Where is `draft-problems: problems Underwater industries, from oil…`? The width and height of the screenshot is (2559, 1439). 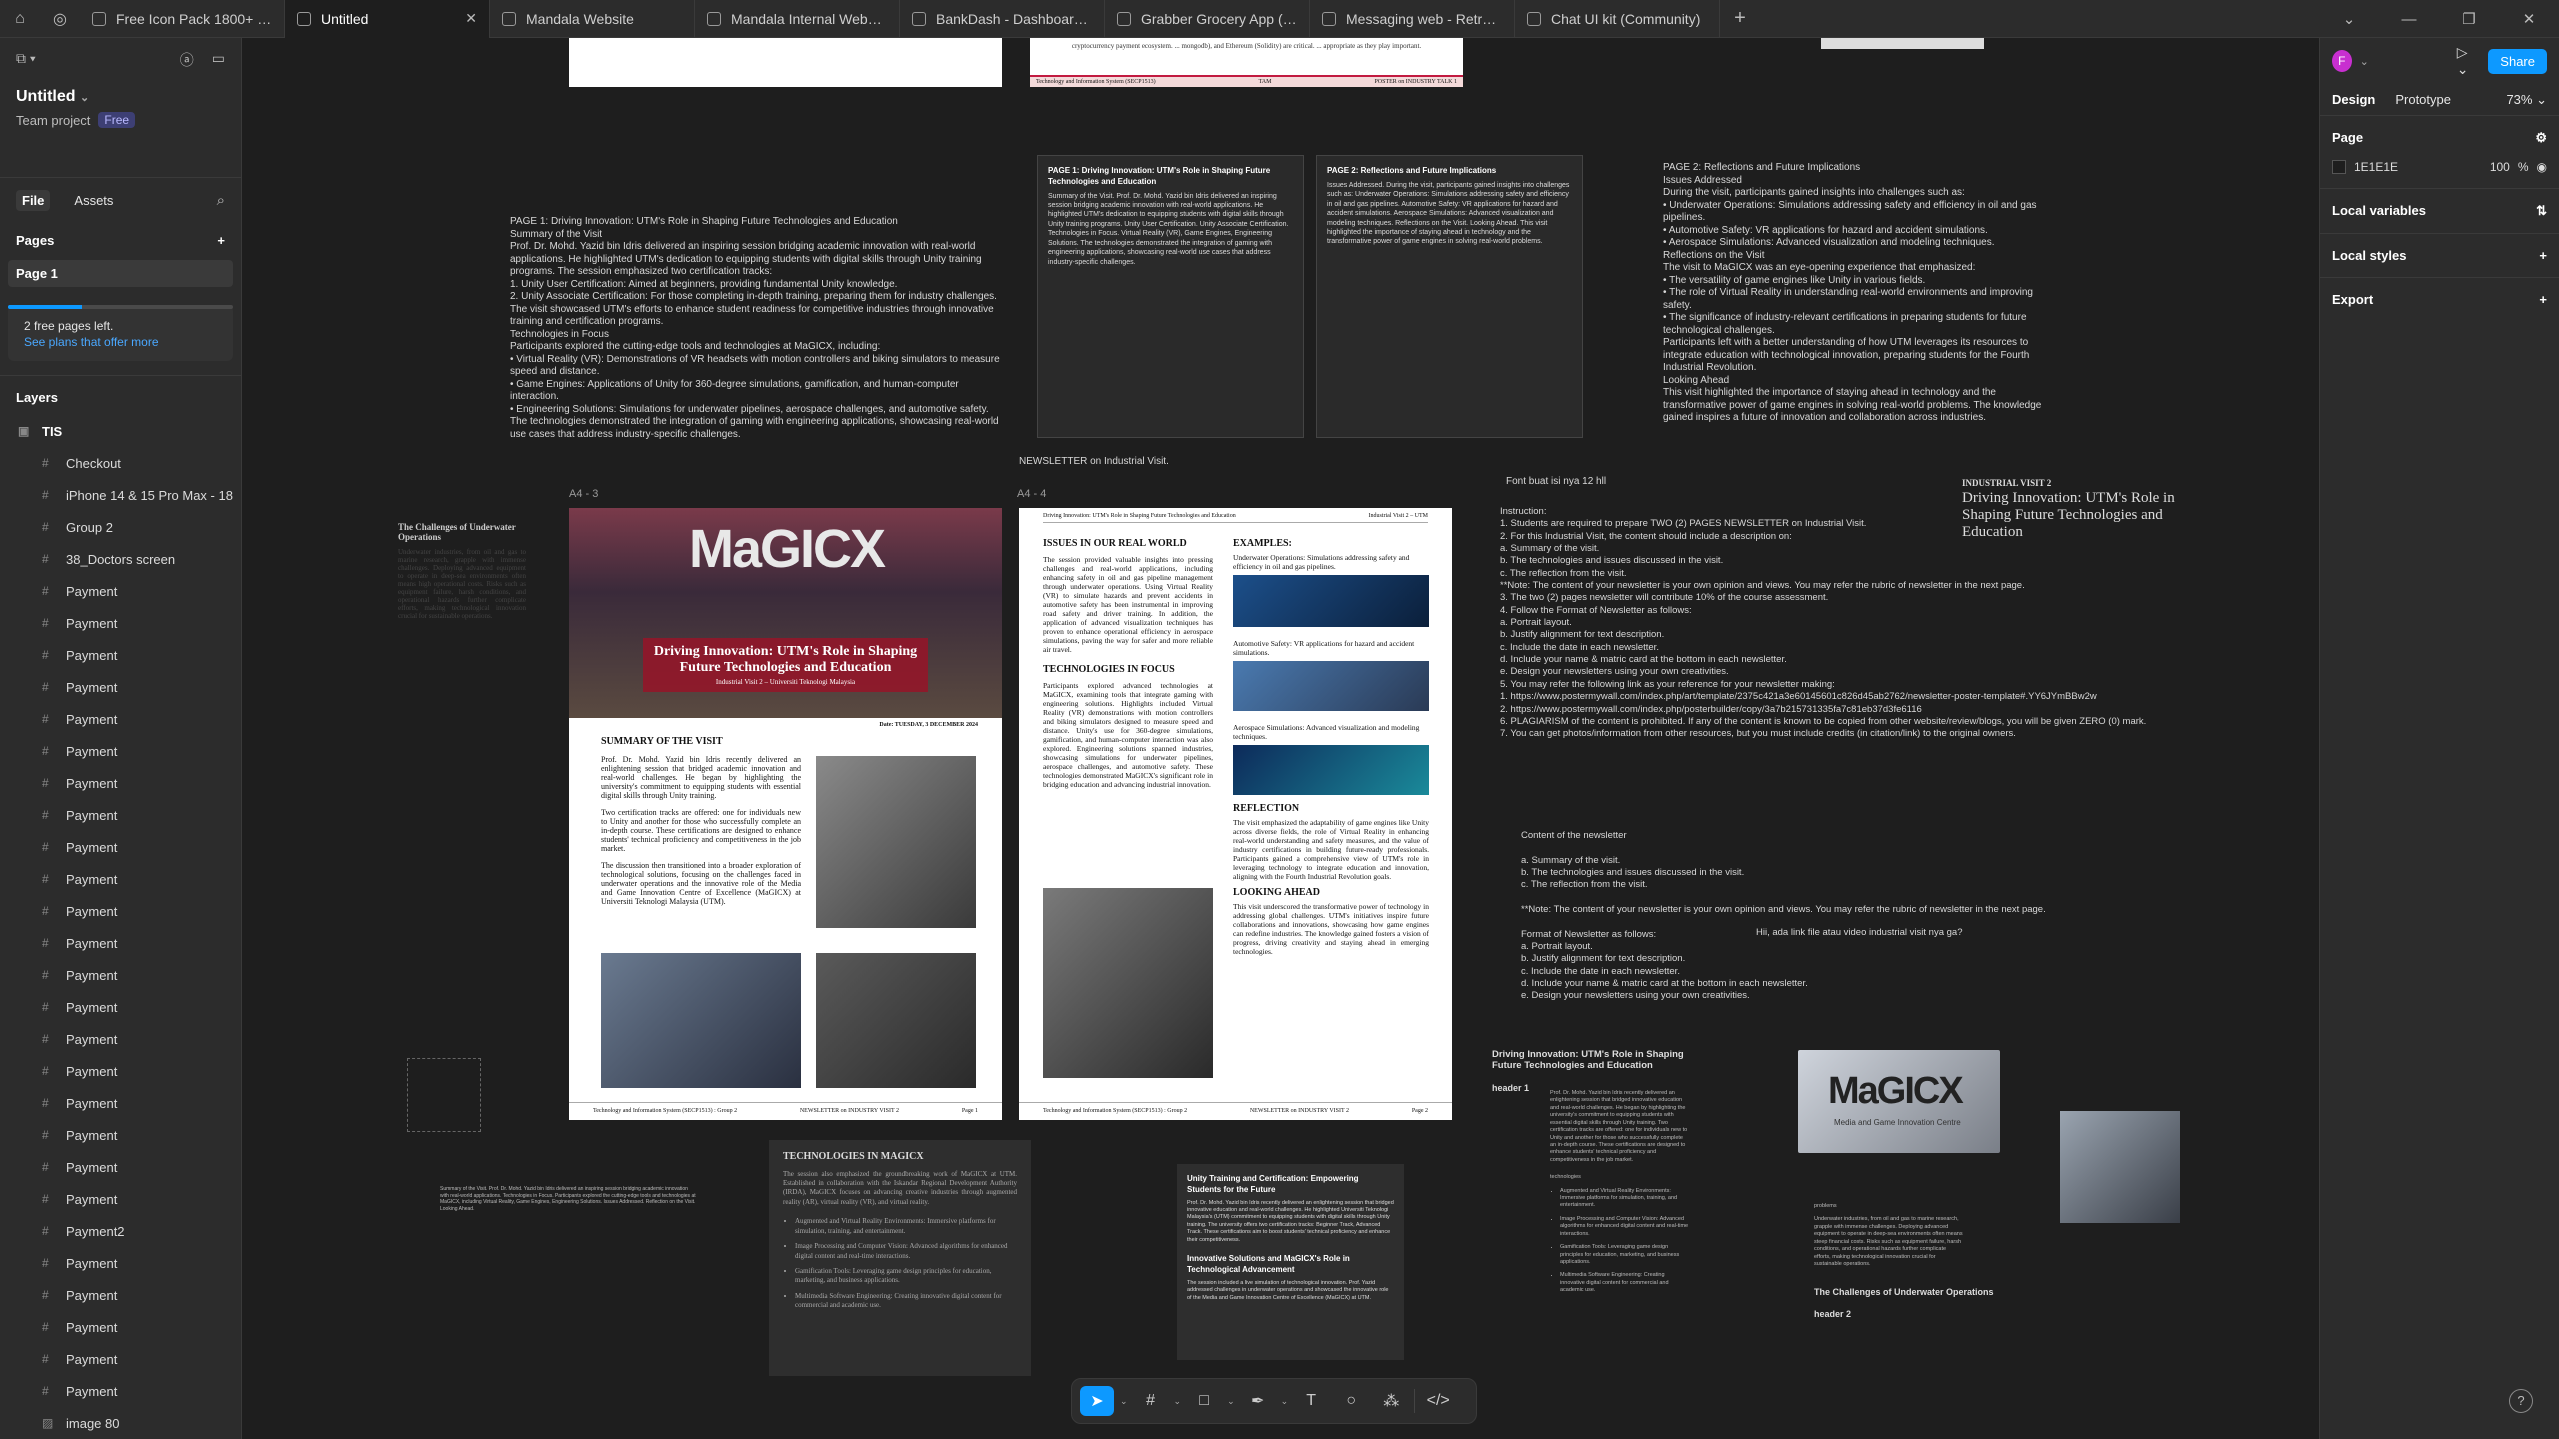 draft-problems: problems Underwater industries, from oil… is located at coordinates (1889, 1235).